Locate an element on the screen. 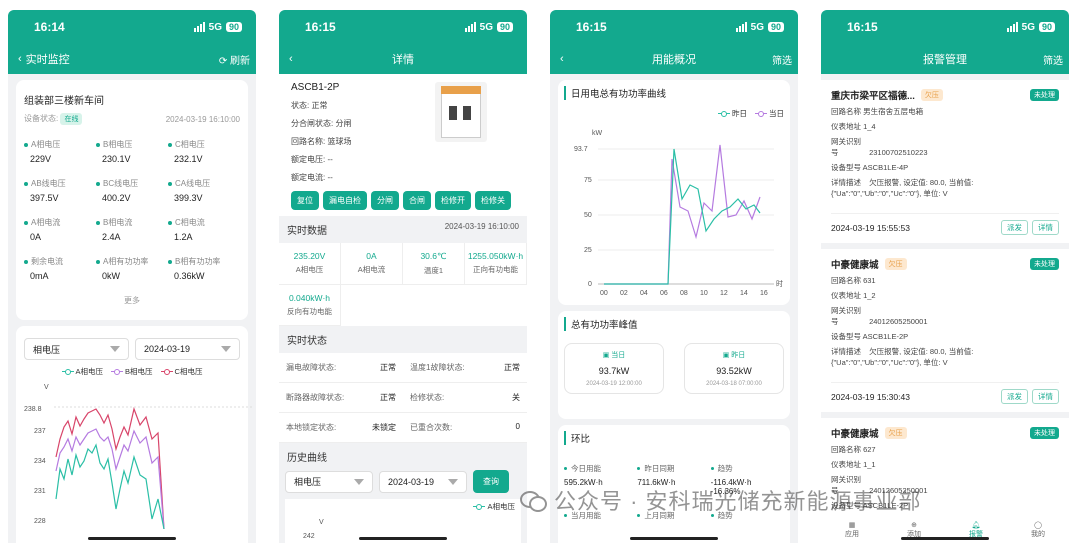 The image size is (1080, 543). control-button-1: 漏电自检 is located at coordinates (345, 200).